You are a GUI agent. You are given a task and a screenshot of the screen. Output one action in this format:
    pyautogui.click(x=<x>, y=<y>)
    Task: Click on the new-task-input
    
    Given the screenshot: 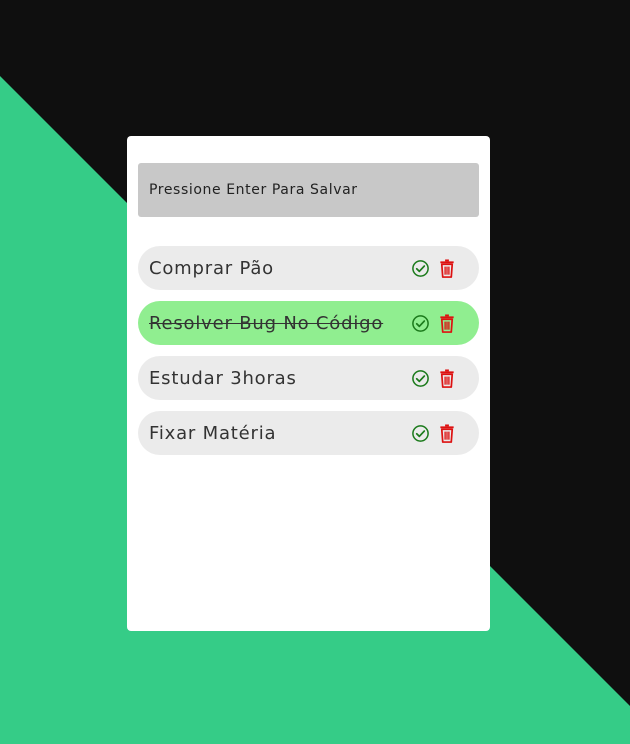 What is the action you would take?
    pyautogui.click(x=308, y=190)
    